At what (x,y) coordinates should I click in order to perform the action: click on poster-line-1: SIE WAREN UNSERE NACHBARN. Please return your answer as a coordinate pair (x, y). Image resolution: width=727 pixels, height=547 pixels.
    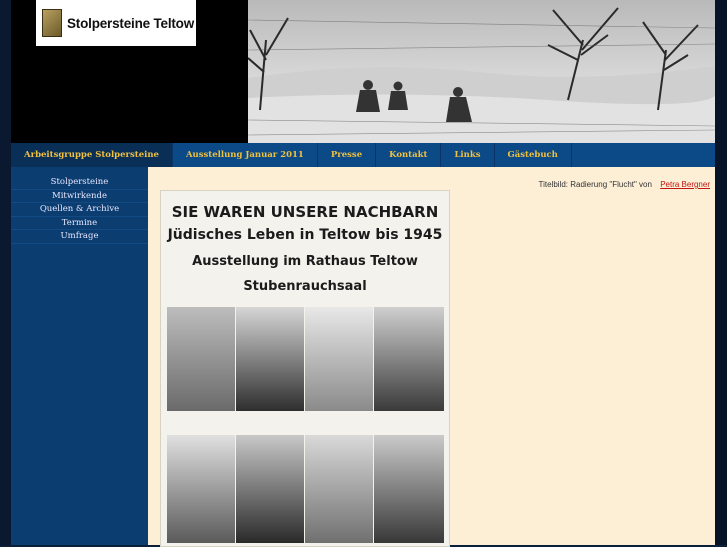
    Looking at the image, I should click on (305, 212).